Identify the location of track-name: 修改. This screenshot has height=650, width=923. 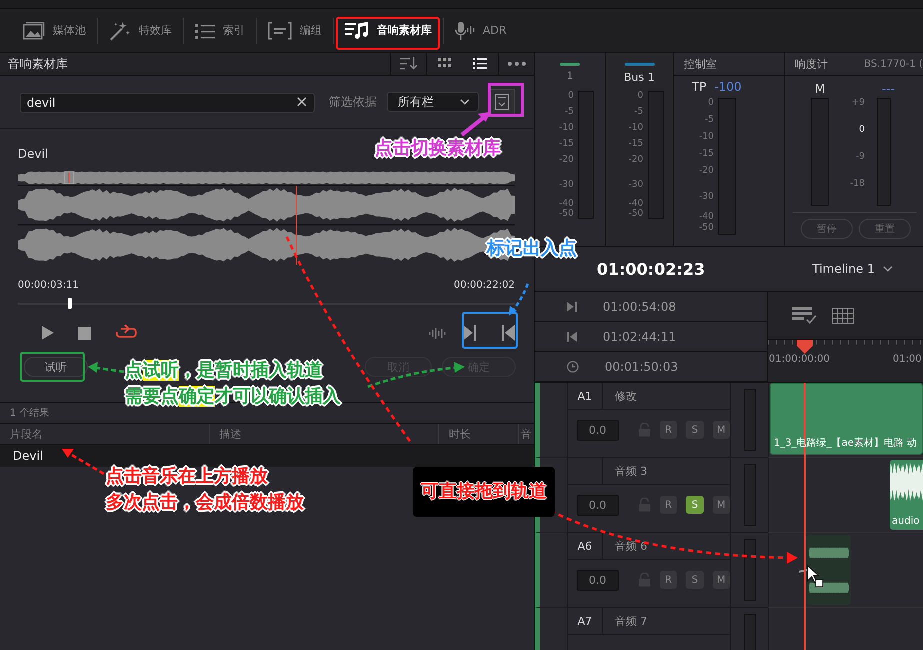
(625, 396).